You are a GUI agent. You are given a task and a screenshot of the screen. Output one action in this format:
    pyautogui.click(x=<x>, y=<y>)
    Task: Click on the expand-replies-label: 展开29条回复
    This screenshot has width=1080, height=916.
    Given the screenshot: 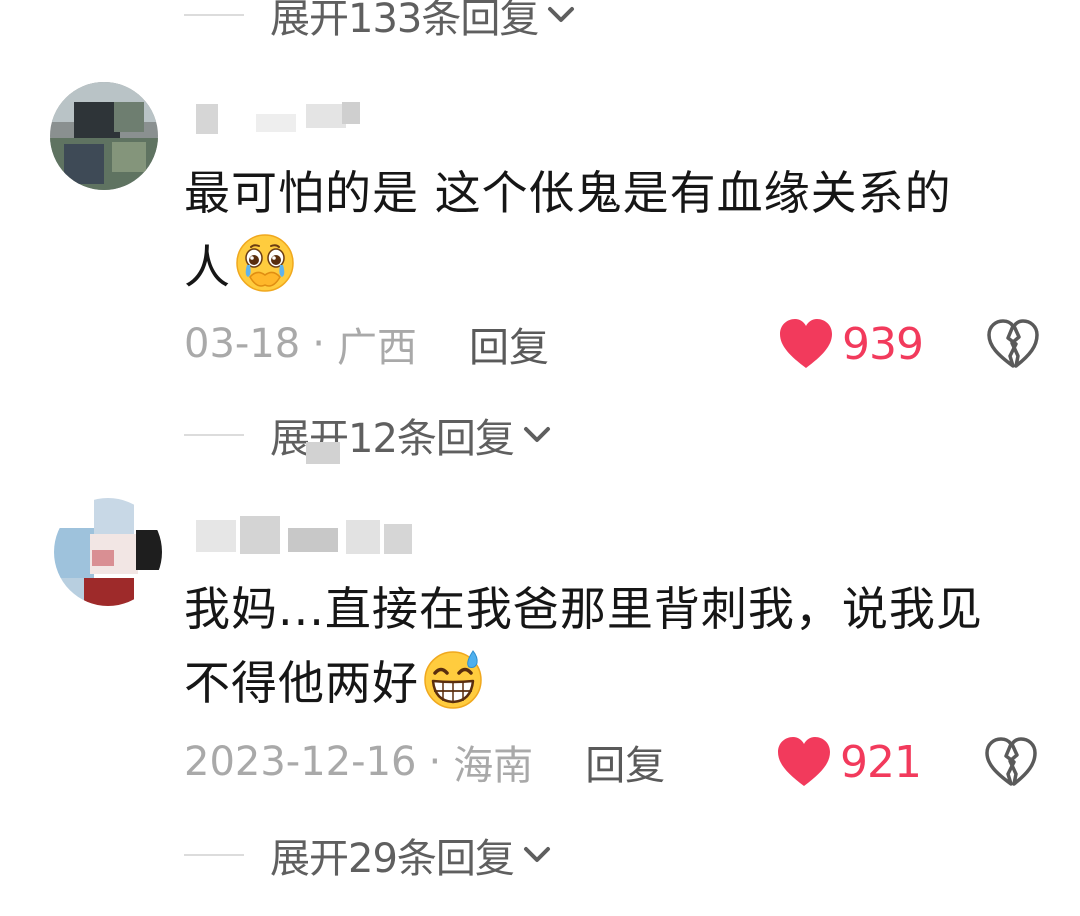 What is the action you would take?
    pyautogui.click(x=392, y=859)
    